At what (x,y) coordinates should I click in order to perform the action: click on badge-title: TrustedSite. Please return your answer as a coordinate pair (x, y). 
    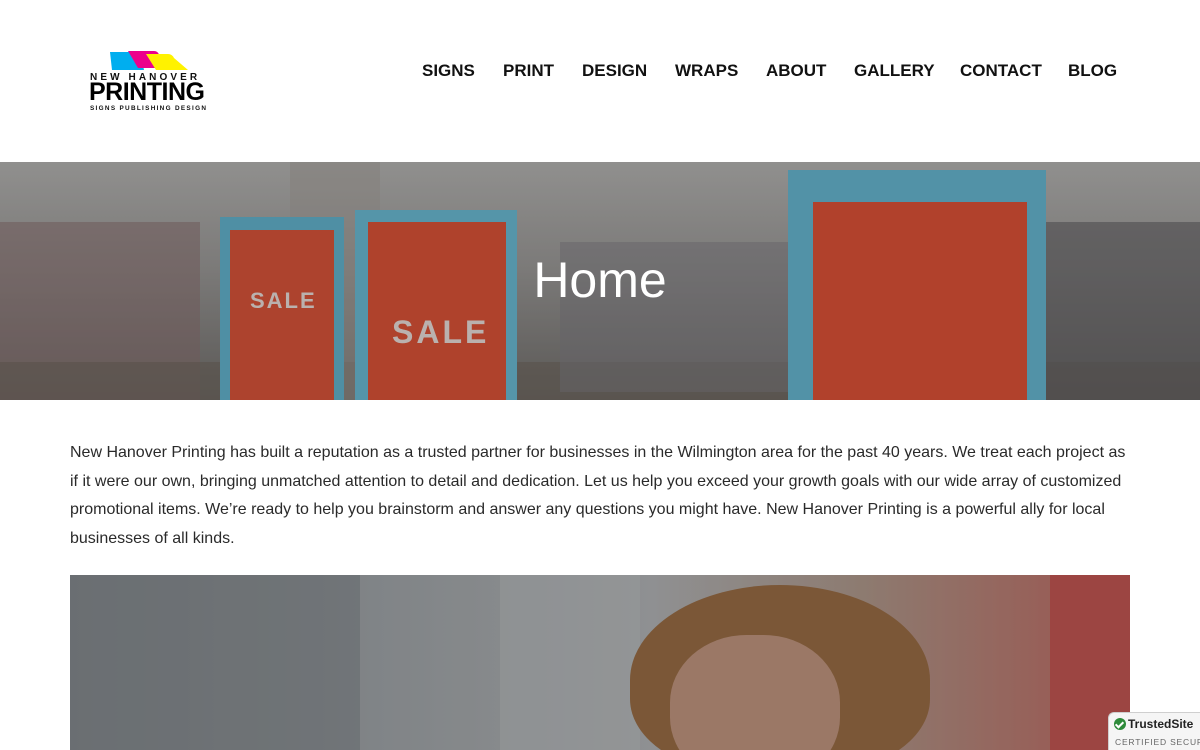
    Looking at the image, I should click on (1161, 724).